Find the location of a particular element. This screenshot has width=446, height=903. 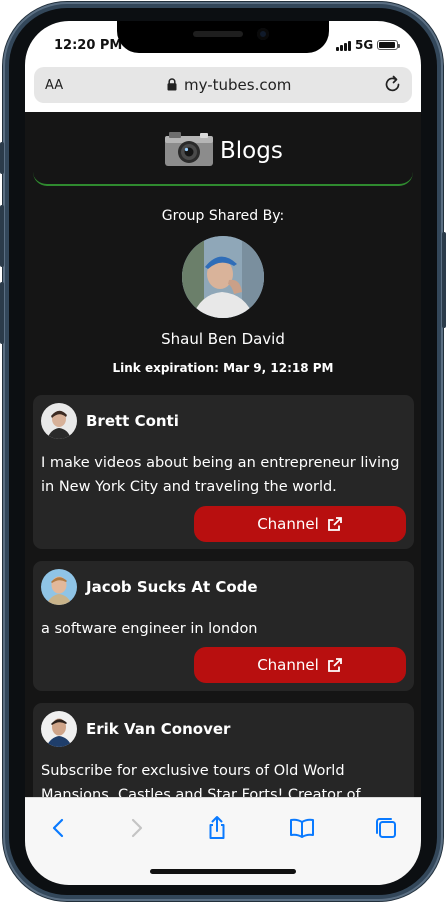

home-indicator is located at coordinates (223, 871).